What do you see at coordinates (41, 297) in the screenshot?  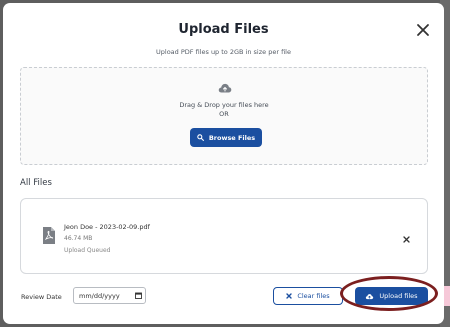 I see `review-date-label: Review Date` at bounding box center [41, 297].